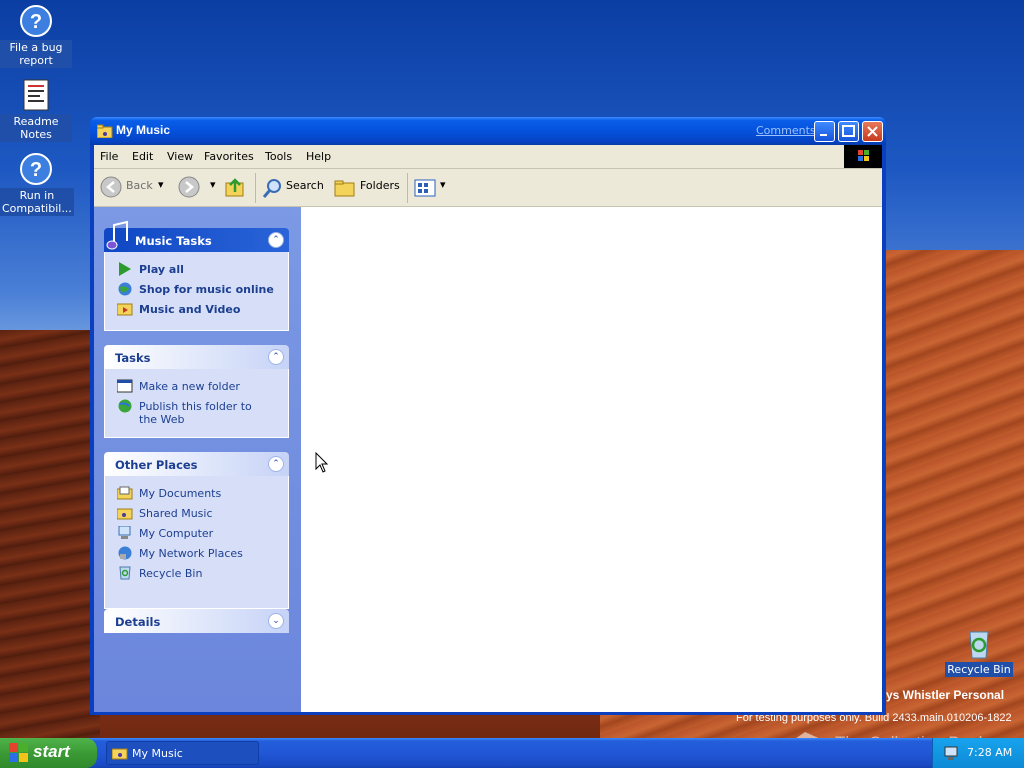  I want to click on up-folder-button, so click(235, 188).